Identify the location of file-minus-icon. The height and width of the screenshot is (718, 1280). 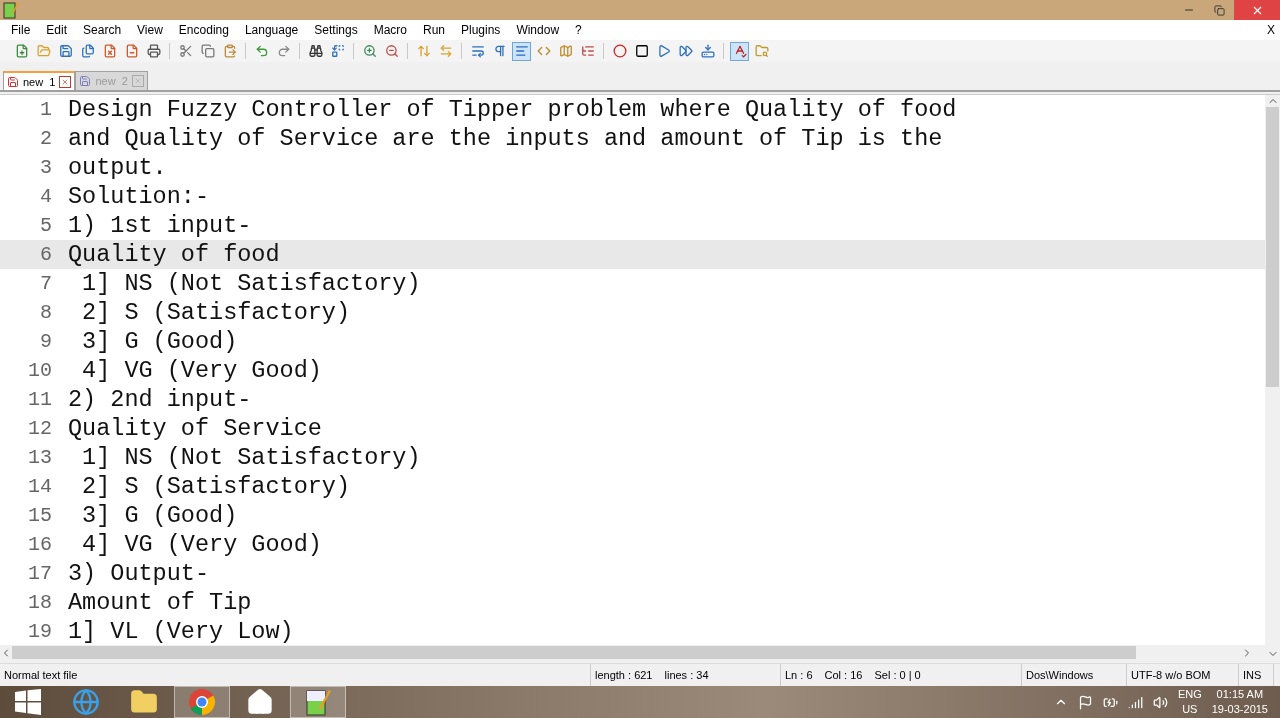
(131, 51).